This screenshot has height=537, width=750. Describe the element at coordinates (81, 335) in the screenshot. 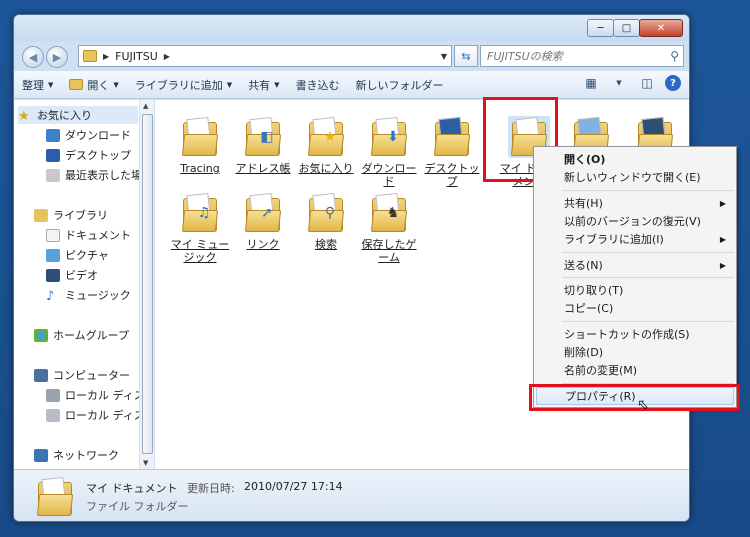

I see `sidebar-item-homegroup: ホームグループ` at that location.